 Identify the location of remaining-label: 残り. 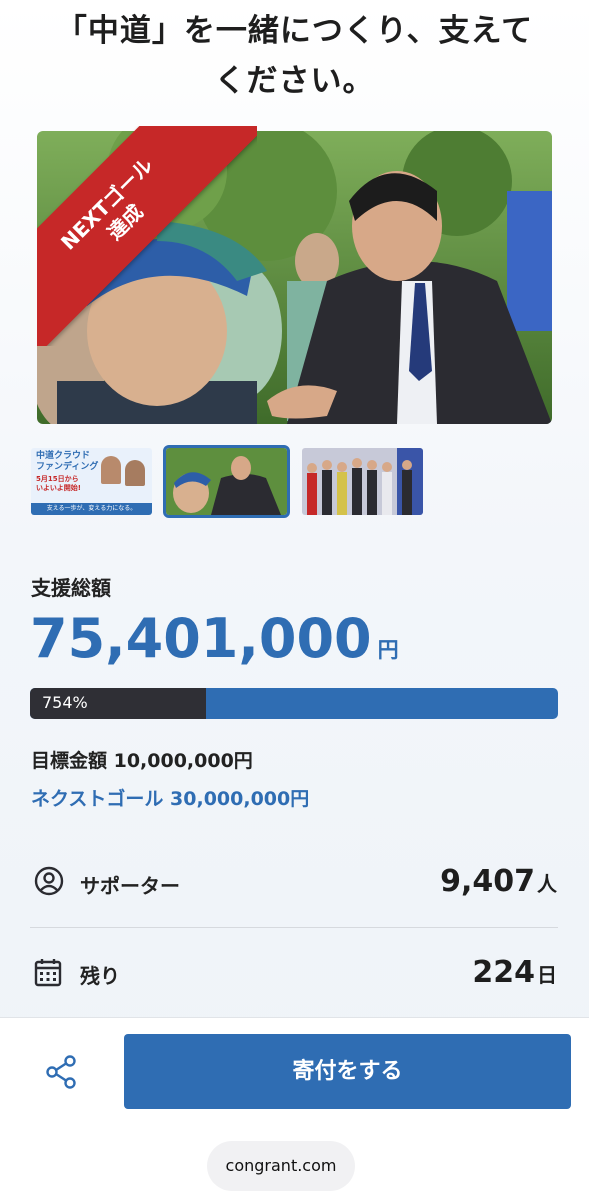
(100, 976).